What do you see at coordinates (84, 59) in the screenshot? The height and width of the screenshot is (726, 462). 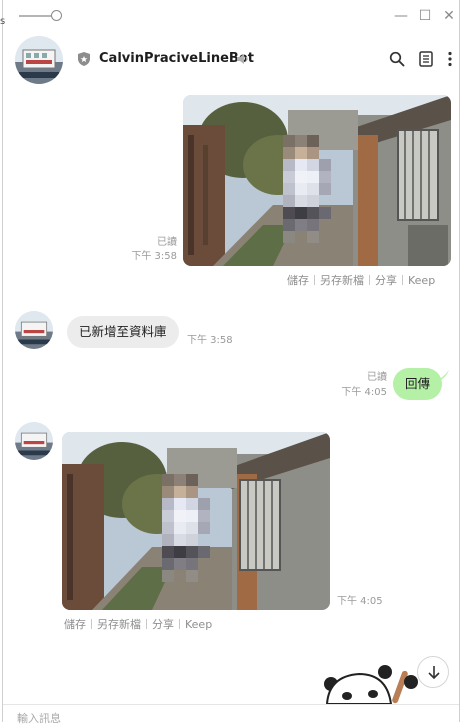 I see `shield-icon` at bounding box center [84, 59].